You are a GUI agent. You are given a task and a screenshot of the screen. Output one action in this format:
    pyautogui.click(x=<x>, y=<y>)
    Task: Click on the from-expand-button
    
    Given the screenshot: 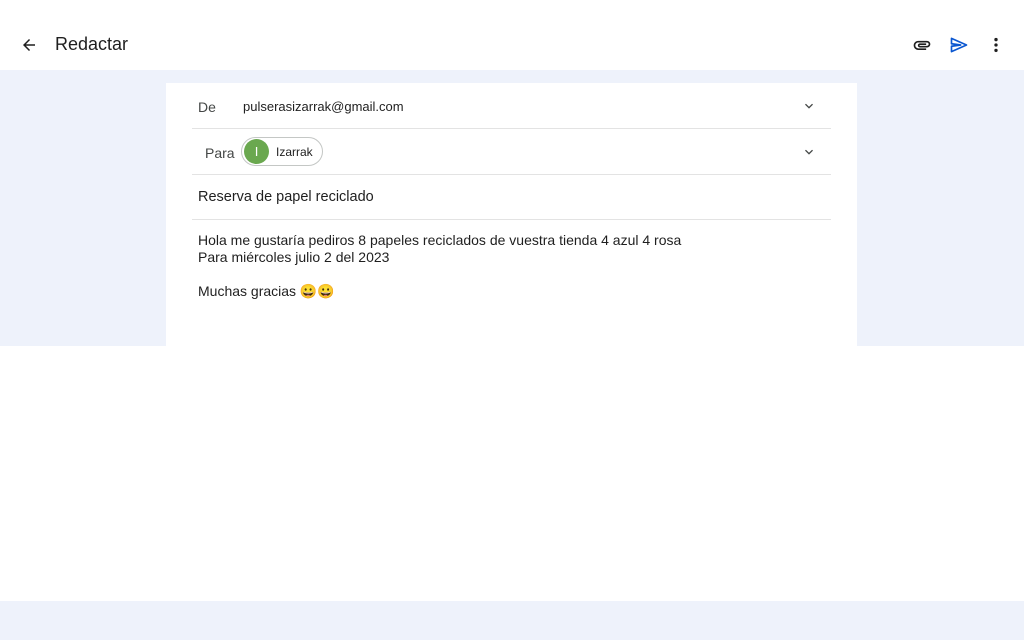 What is the action you would take?
    pyautogui.click(x=809, y=106)
    